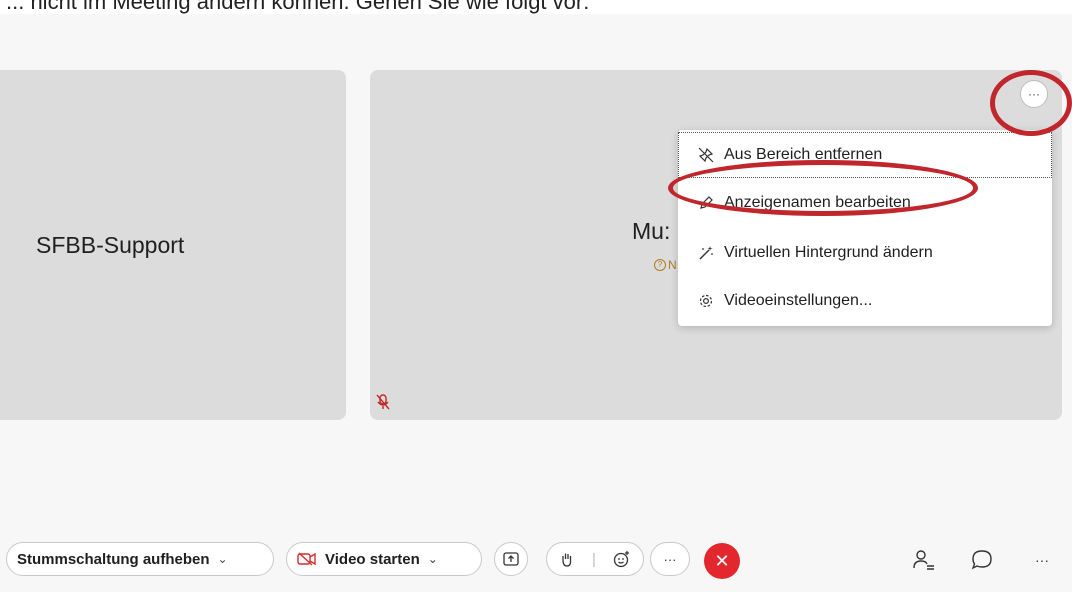 The image size is (1072, 592). Describe the element at coordinates (706, 155) in the screenshot. I see `unpin-icon` at that location.